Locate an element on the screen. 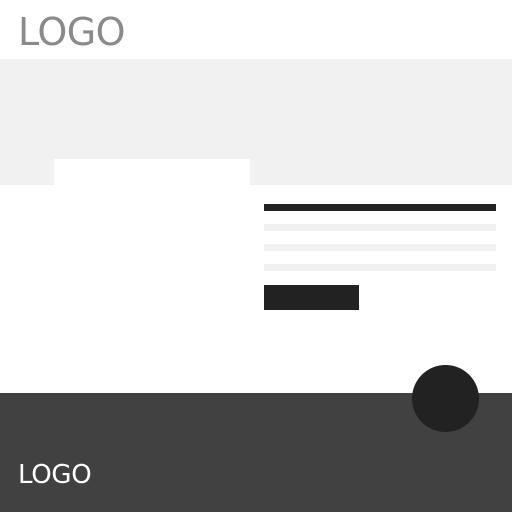  footer-logo: LOGO is located at coordinates (55, 475).